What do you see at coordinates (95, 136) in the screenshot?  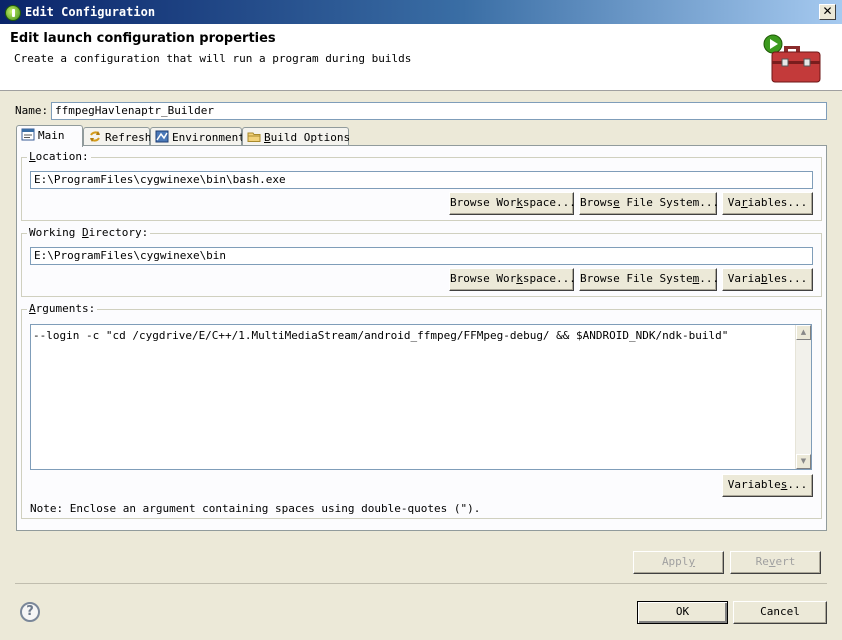 I see `refresh-icon` at bounding box center [95, 136].